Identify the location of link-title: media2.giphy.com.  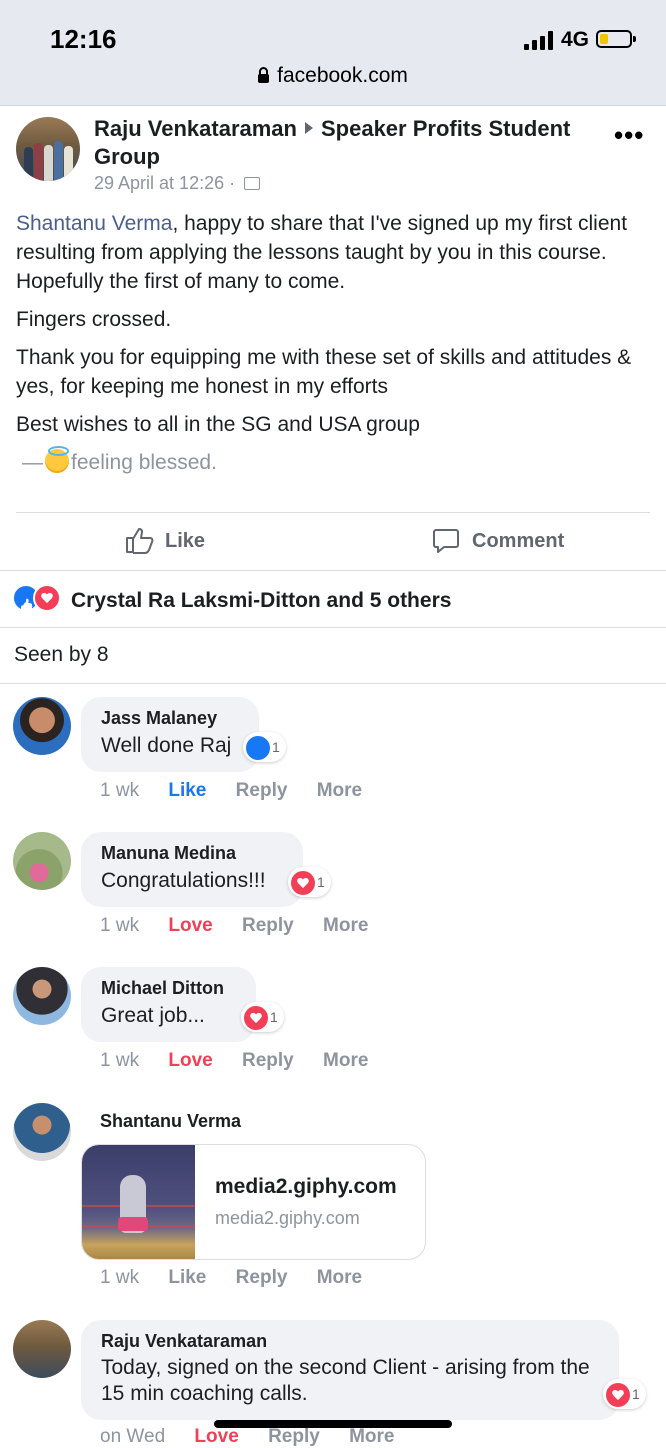
(306, 1186).